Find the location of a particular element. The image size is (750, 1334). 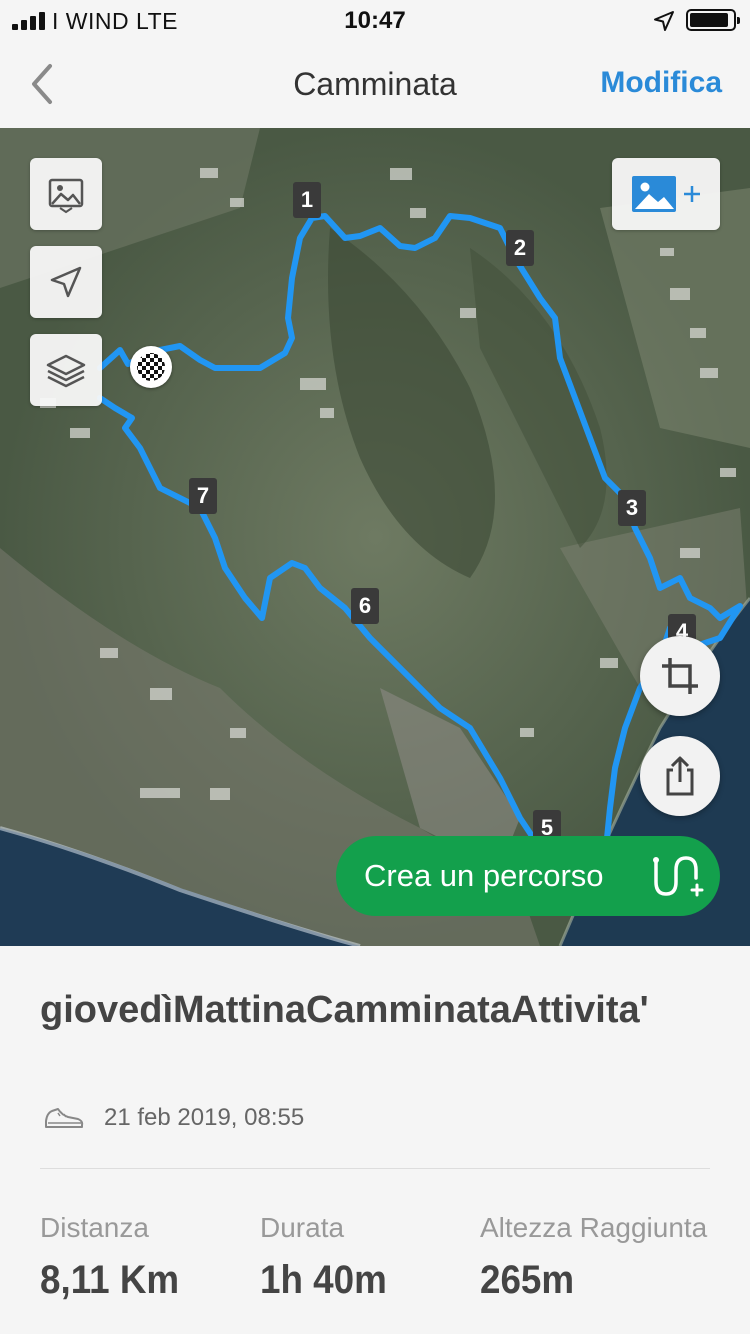

waypoint-marker: 7 is located at coordinates (203, 496).